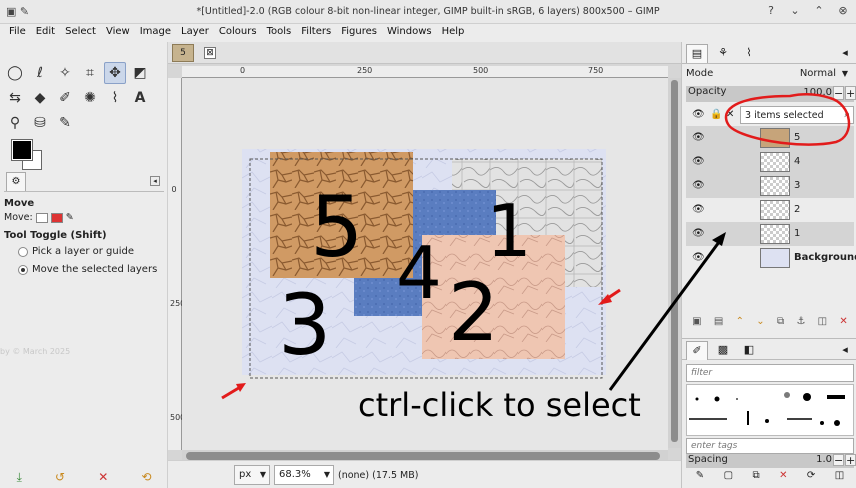 The height and width of the screenshot is (488, 856). What do you see at coordinates (87, 269) in the screenshot?
I see `move-selected-radio: Move the selected layers` at bounding box center [87, 269].